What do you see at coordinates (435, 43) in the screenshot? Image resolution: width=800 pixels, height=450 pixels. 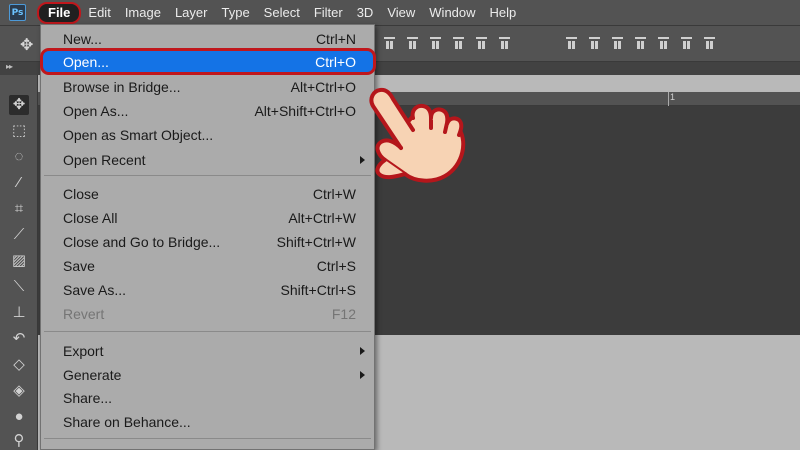 I see `align-bottom-icon` at bounding box center [435, 43].